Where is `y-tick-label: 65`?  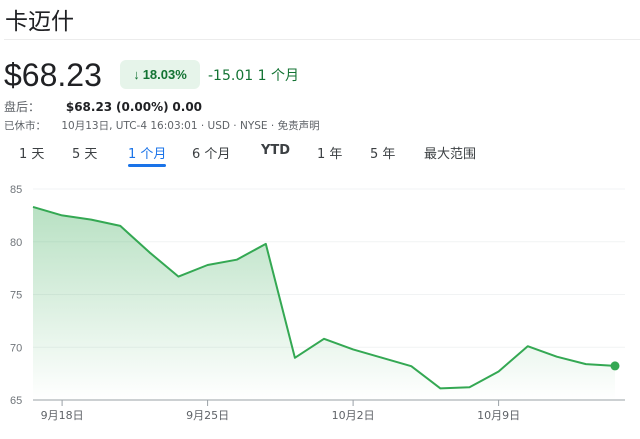 y-tick-label: 65 is located at coordinates (16, 401).